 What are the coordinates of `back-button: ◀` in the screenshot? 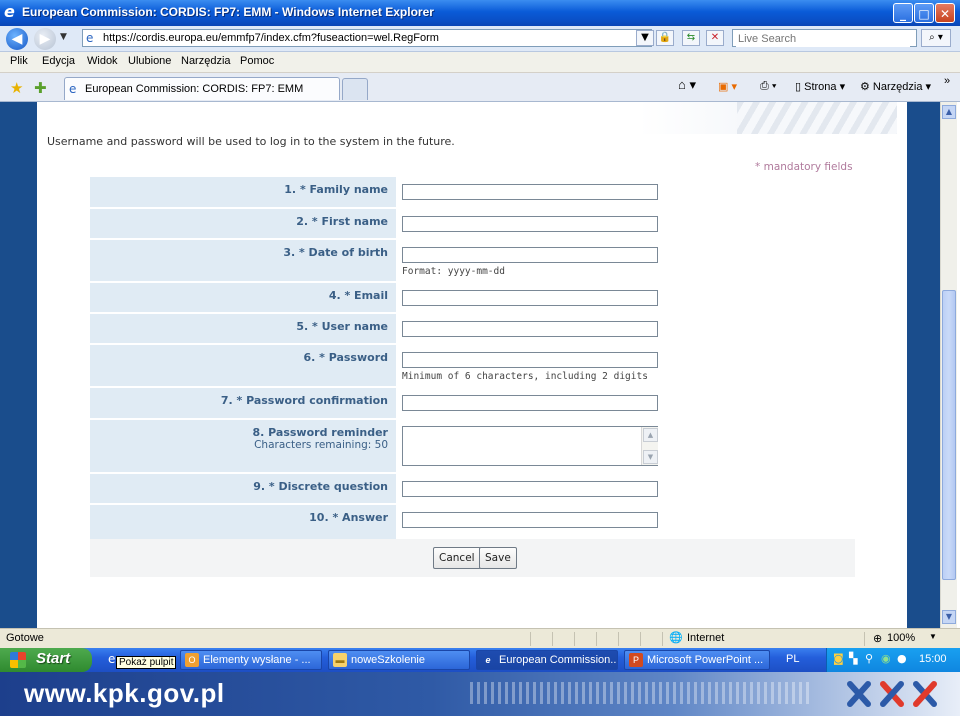 It's located at (17, 39).